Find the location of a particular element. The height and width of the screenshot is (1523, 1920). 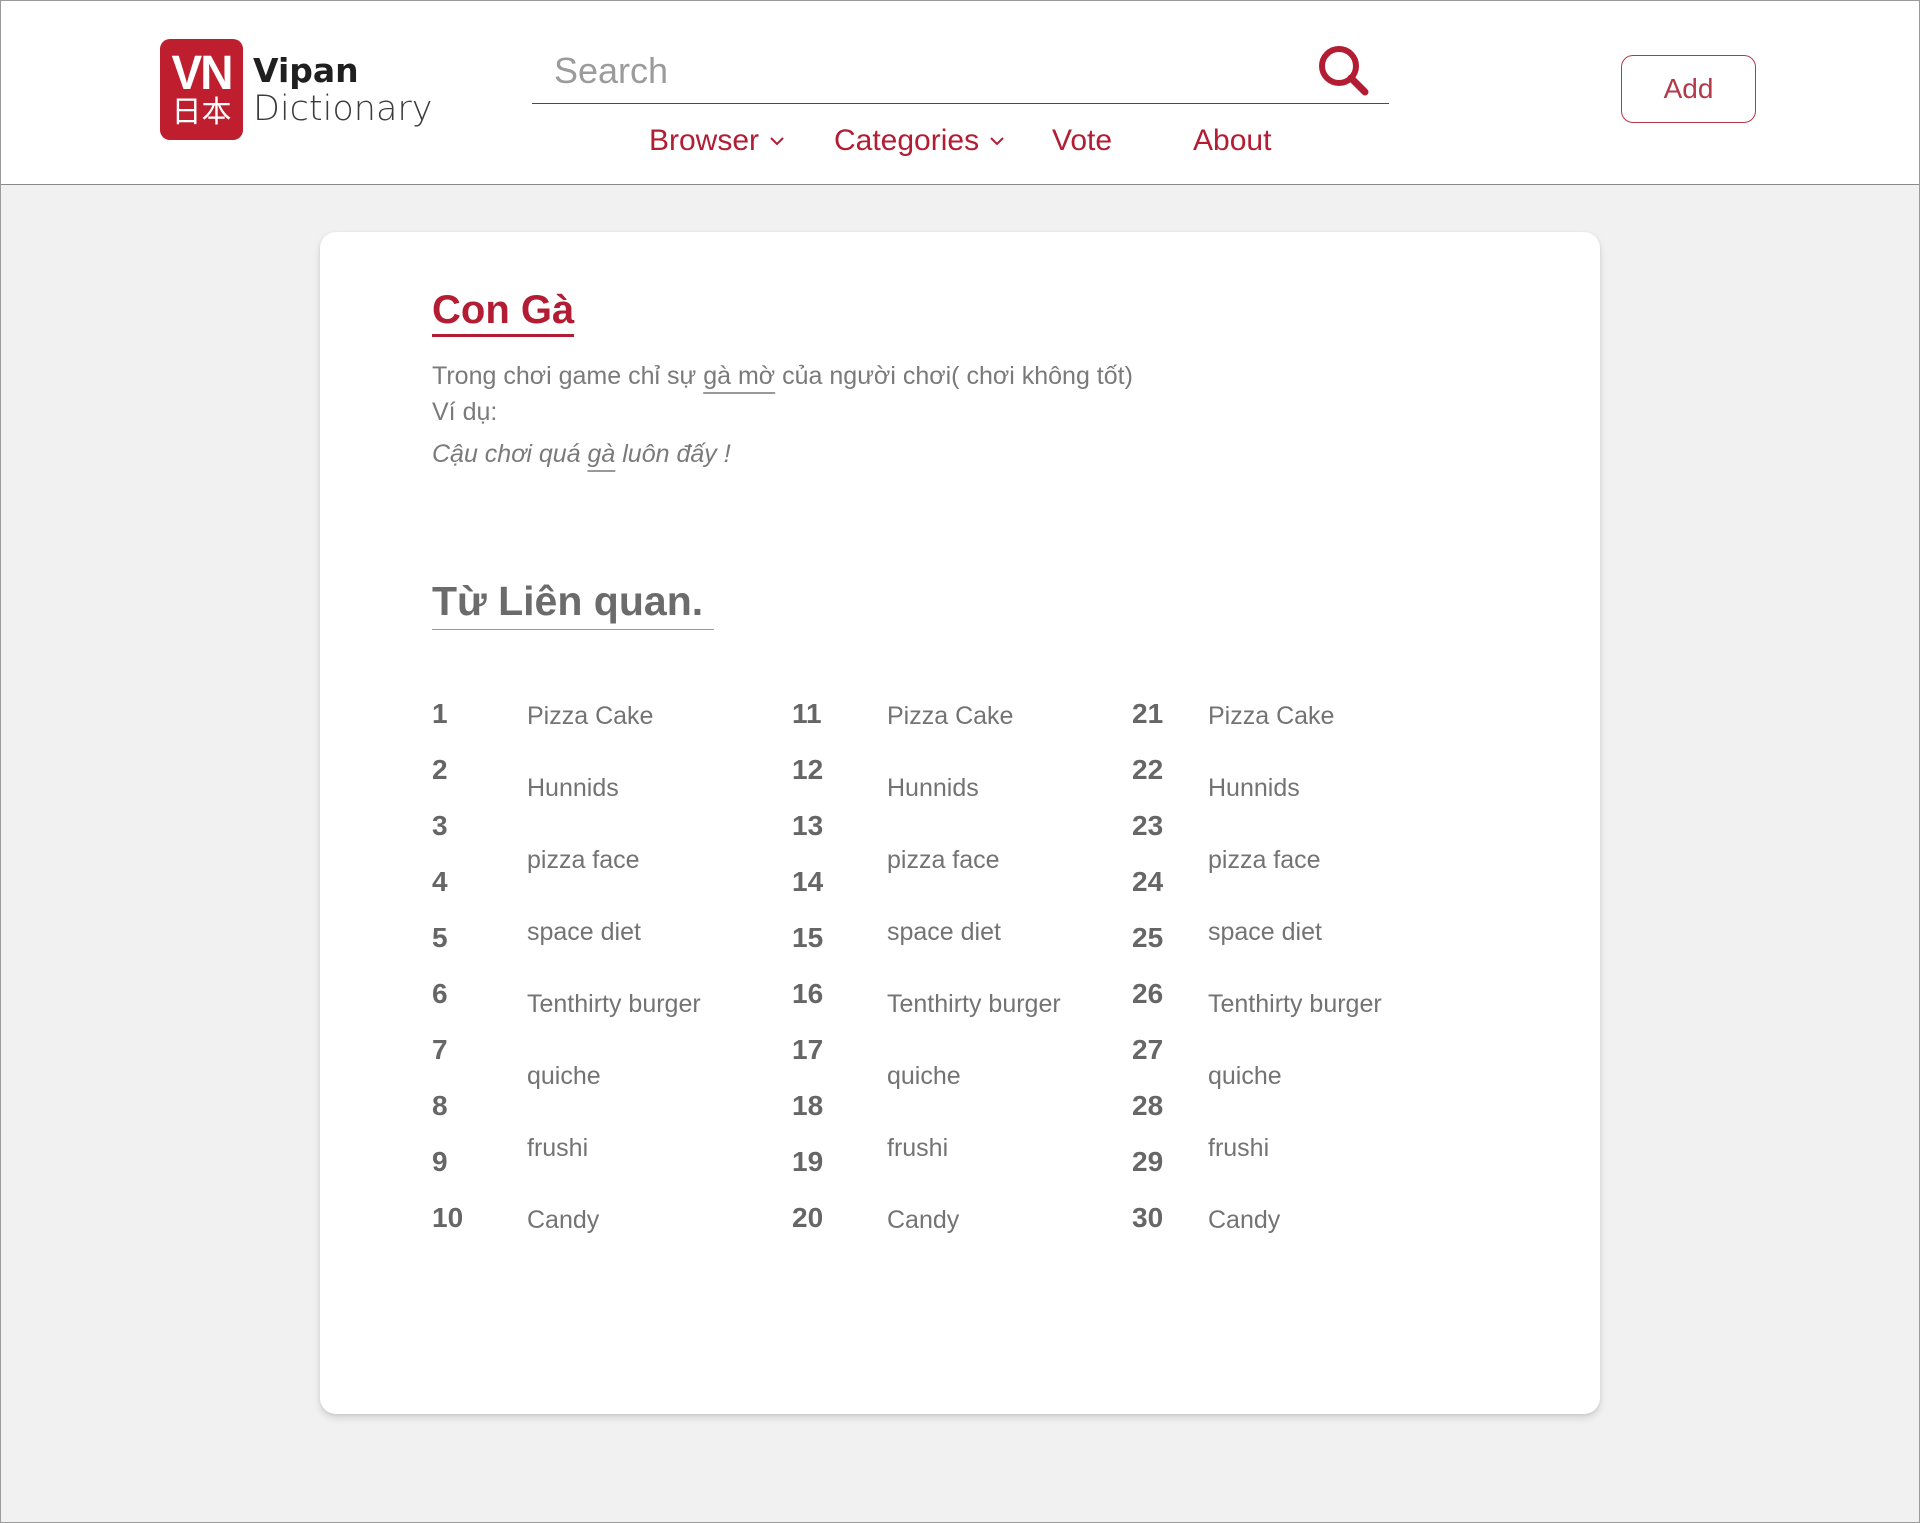

related-words-title: Từ Liên quan. is located at coordinates (573, 603).